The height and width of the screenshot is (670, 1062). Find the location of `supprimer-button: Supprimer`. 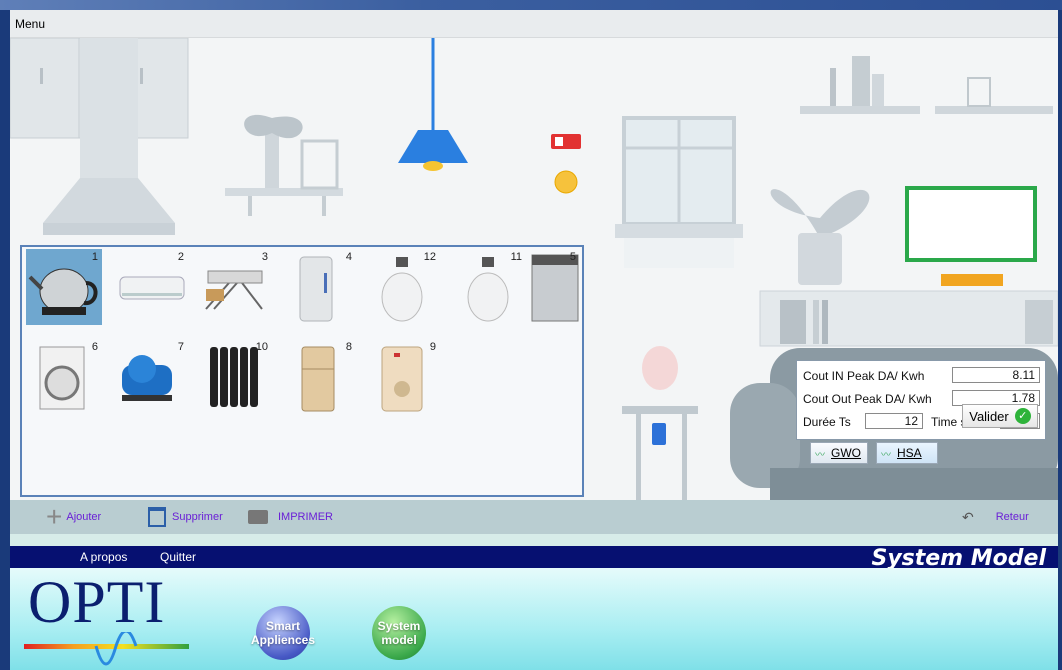

supprimer-button: Supprimer is located at coordinates (185, 517).